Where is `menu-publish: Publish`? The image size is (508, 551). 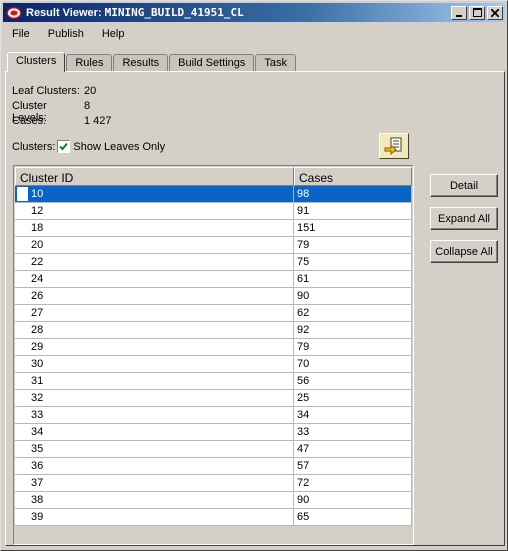
menu-publish: Publish is located at coordinates (66, 35).